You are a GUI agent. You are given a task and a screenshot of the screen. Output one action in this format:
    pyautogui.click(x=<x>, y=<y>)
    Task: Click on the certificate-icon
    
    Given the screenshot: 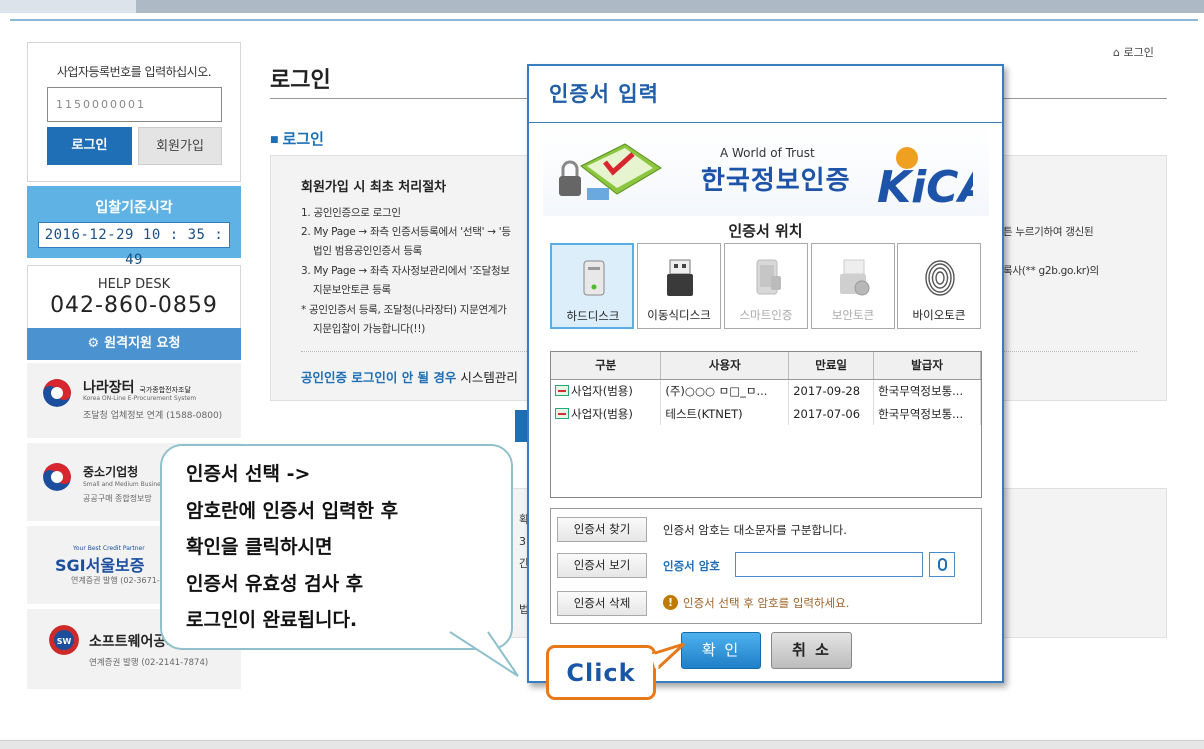 What is the action you would take?
    pyautogui.click(x=610, y=171)
    